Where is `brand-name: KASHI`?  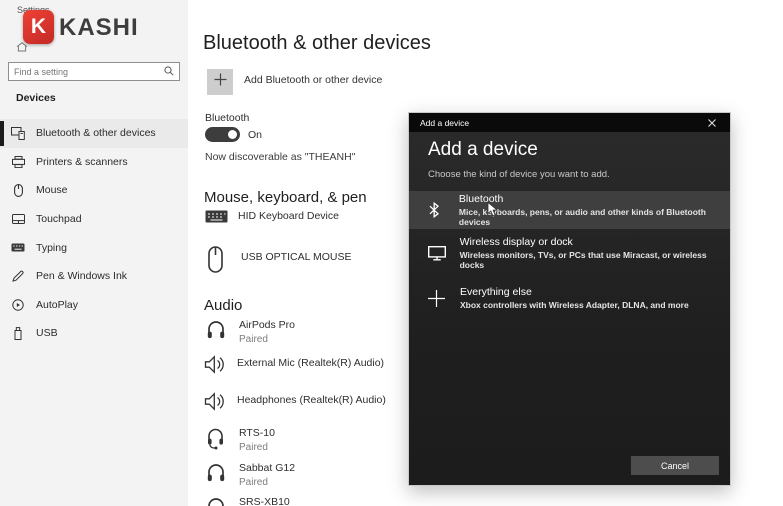 brand-name: KASHI is located at coordinates (99, 27).